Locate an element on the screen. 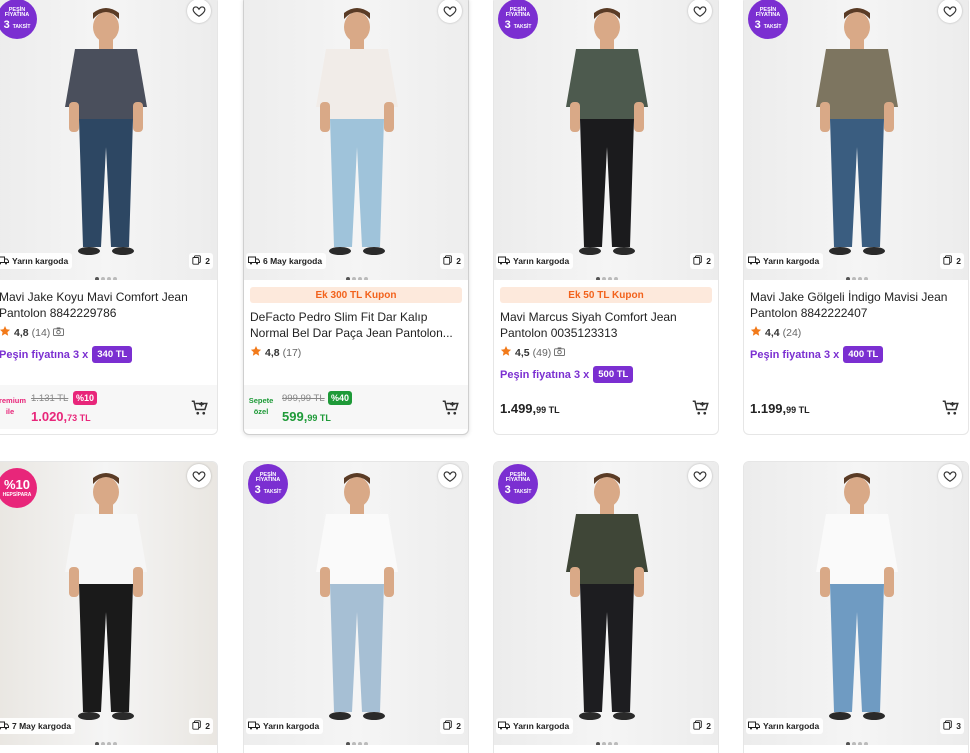  shipping-text: Yarın kargoda is located at coordinates (541, 726).